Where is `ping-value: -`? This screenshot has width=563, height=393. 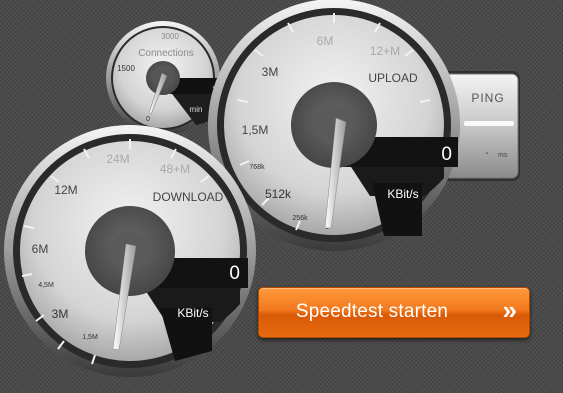 ping-value: - is located at coordinates (486, 153).